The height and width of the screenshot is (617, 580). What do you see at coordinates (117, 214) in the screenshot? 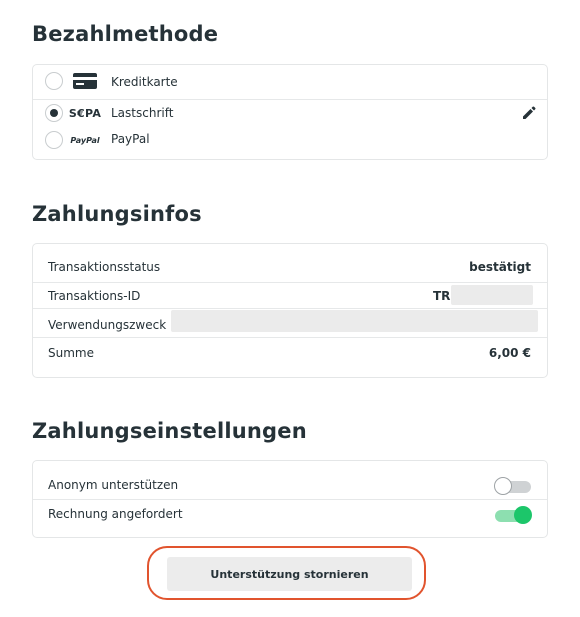
I see `payment-info-title: Zahlungsinfos` at bounding box center [117, 214].